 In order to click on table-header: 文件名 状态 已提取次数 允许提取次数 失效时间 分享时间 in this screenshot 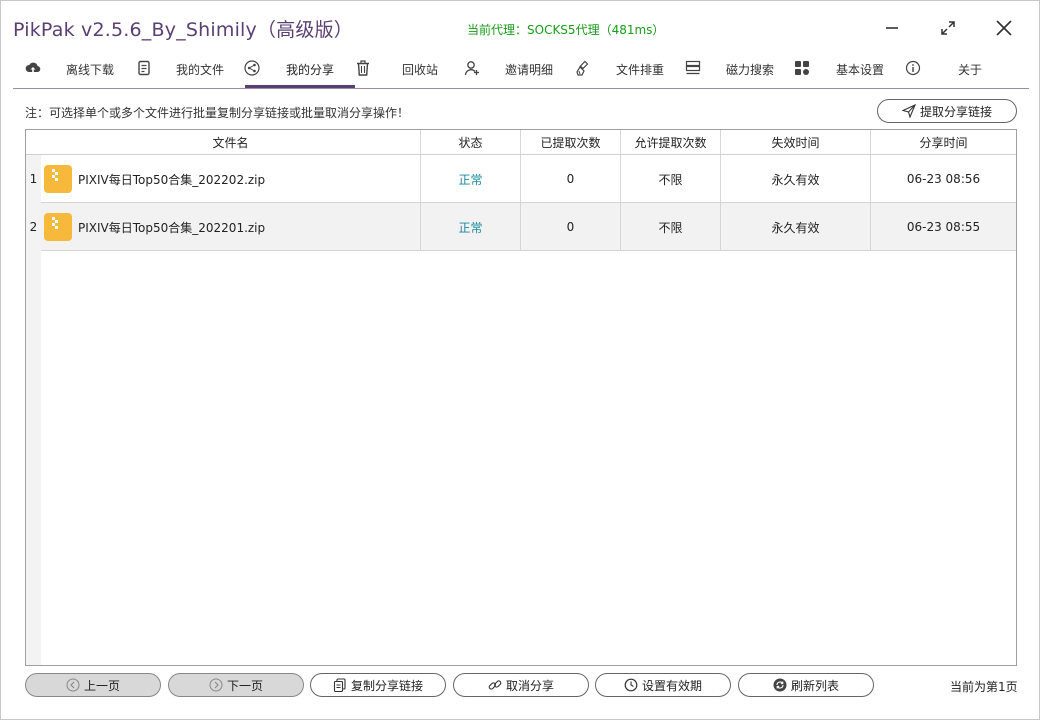, I will do `click(521, 142)`.